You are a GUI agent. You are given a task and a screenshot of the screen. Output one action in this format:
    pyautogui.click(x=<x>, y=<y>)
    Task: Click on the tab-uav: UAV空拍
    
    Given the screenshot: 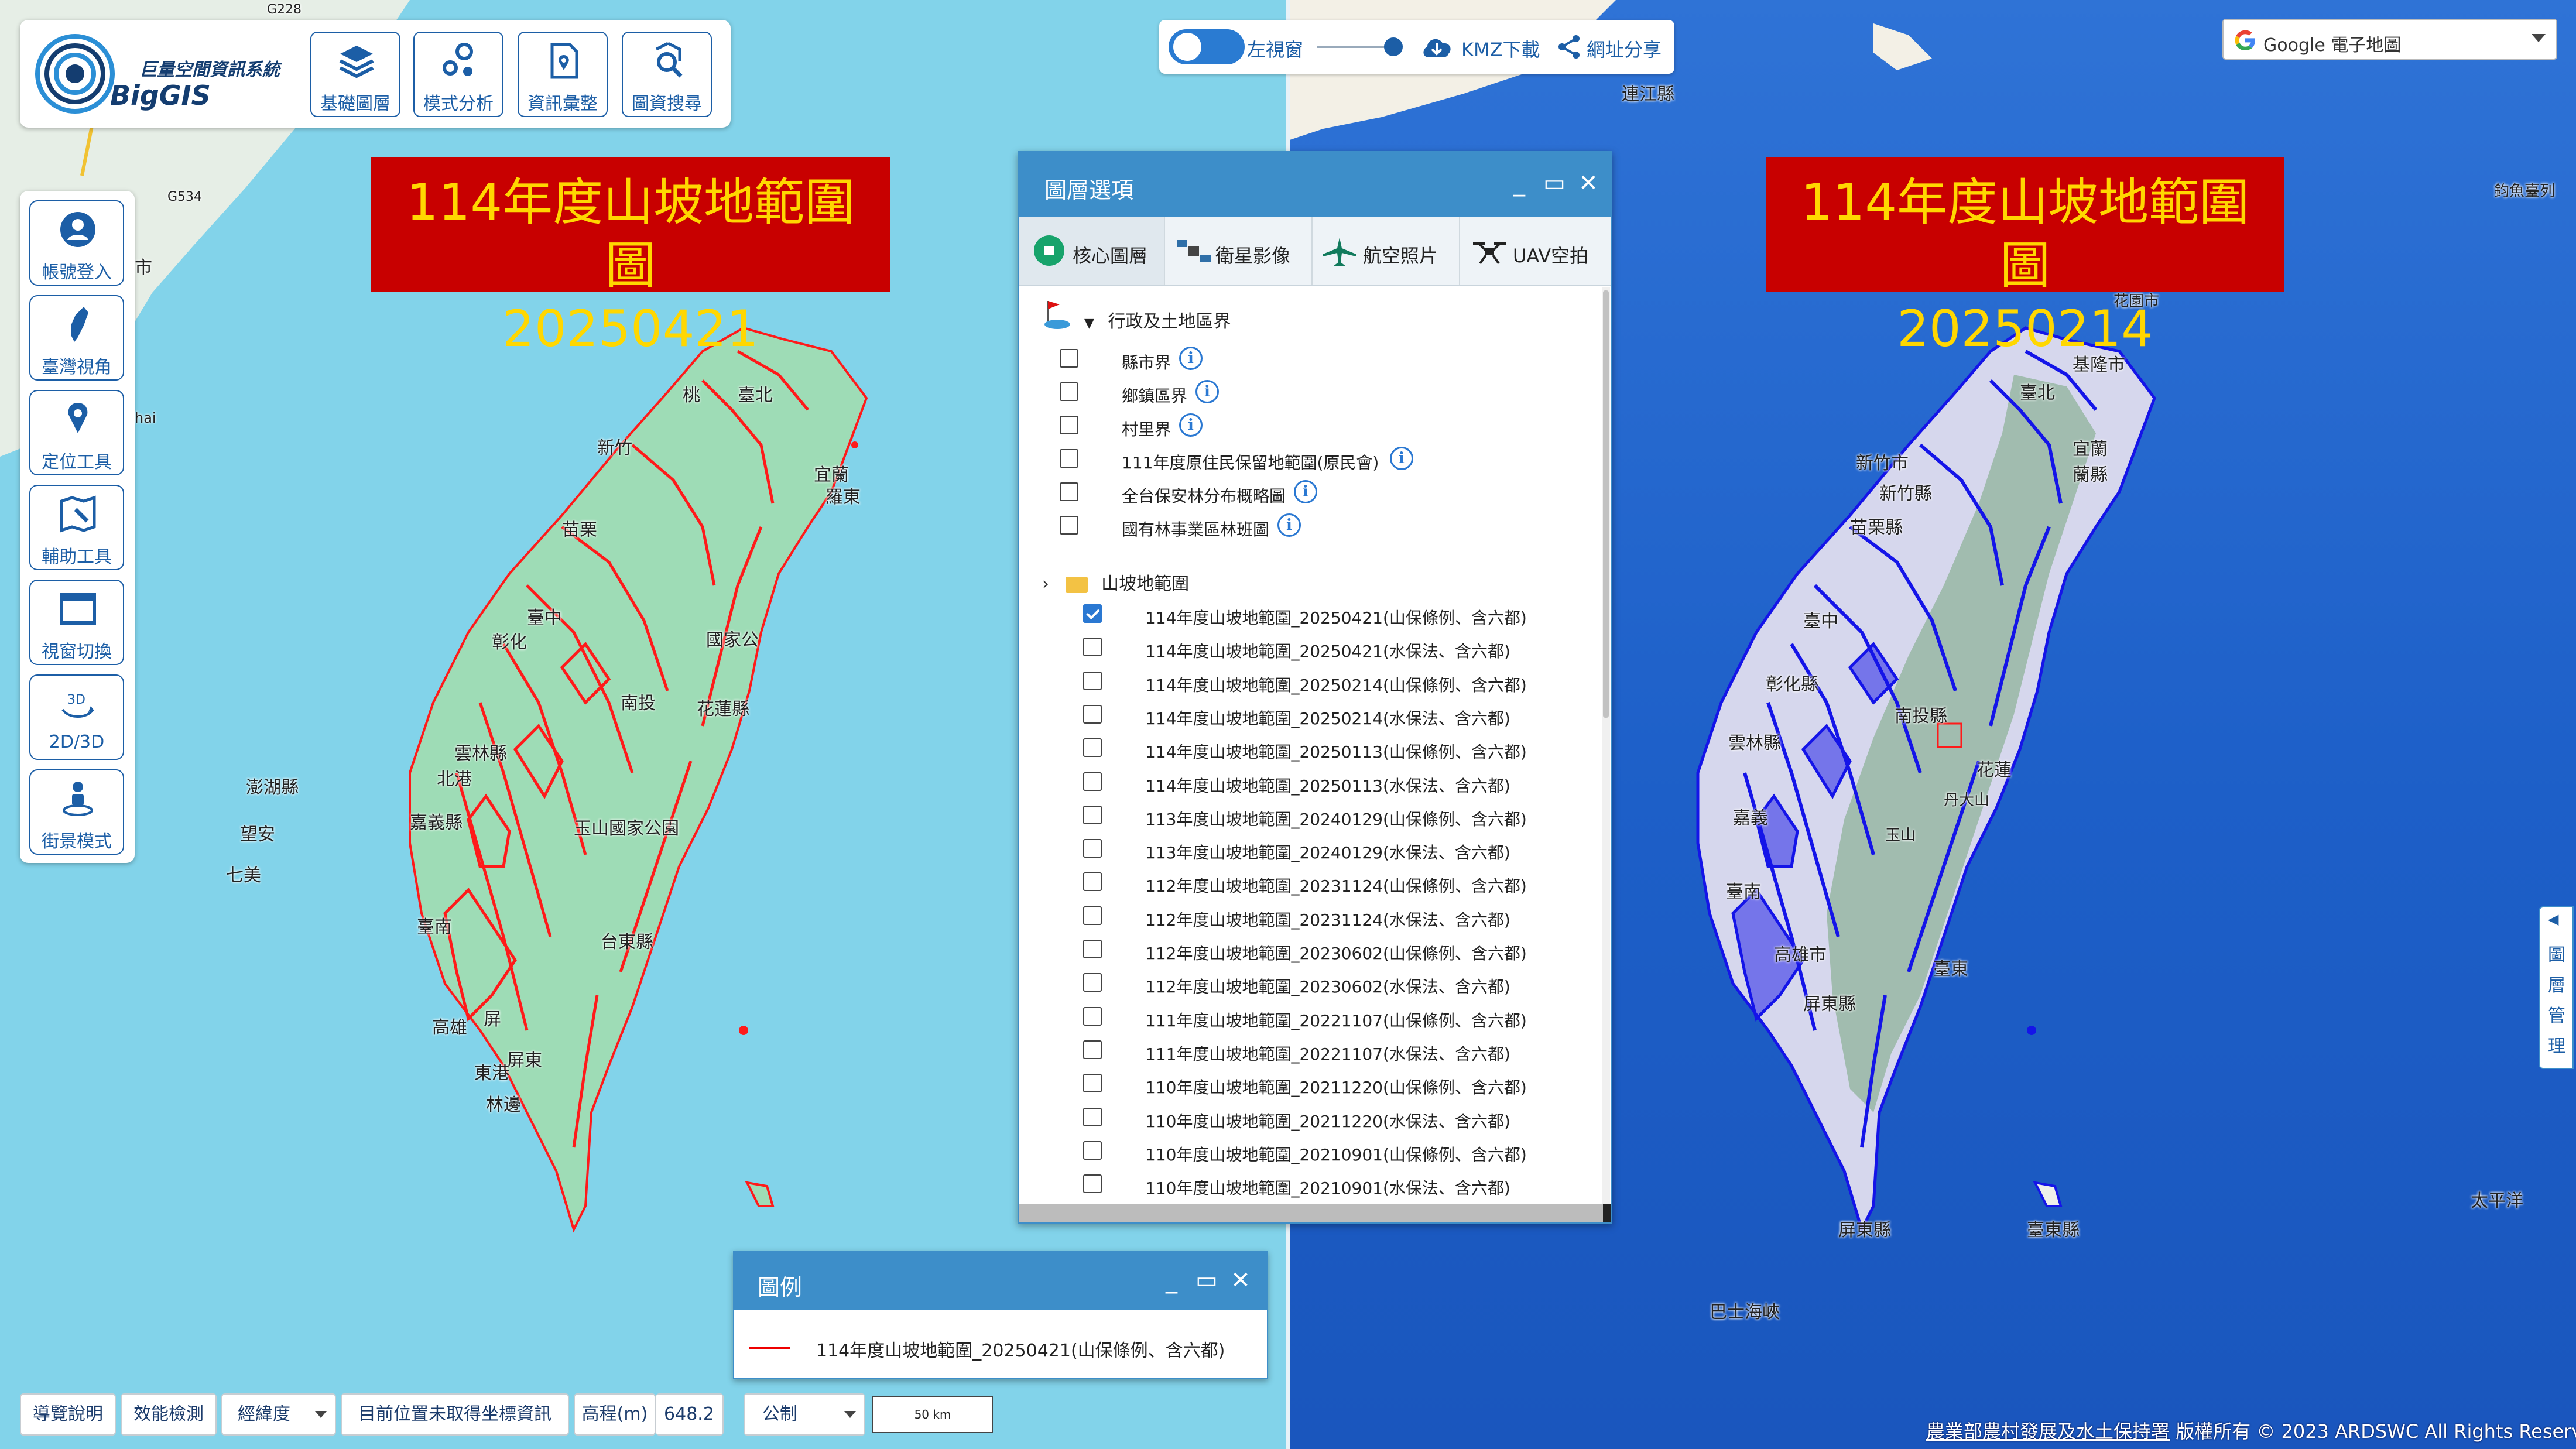 What is the action you would take?
    pyautogui.click(x=1536, y=251)
    